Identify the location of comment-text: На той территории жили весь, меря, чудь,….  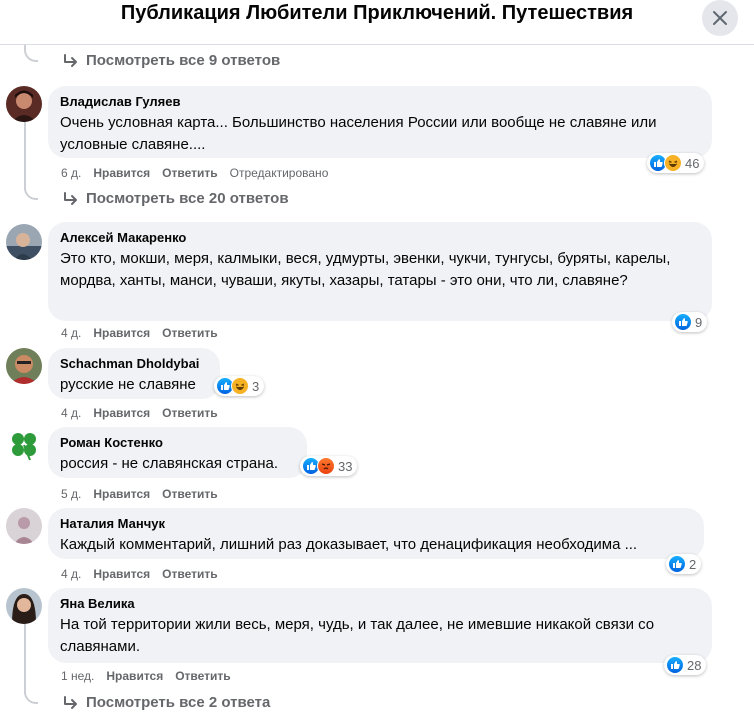
(357, 635).